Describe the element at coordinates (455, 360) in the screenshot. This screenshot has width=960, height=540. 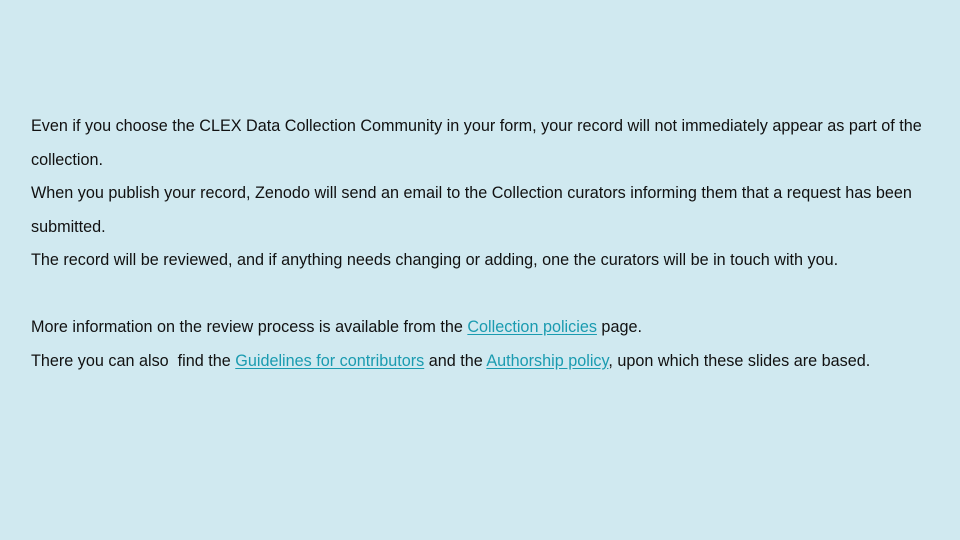
I see `guidelines-middle: and the` at that location.